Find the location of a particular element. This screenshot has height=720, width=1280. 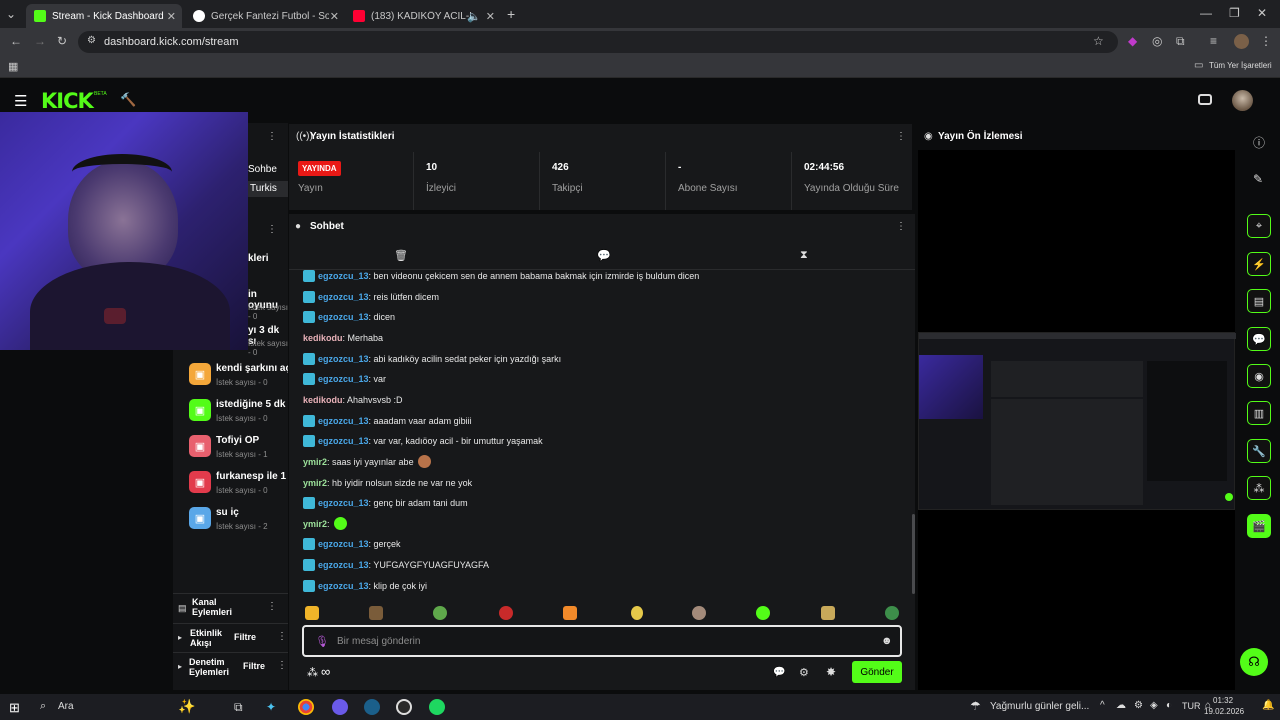

reward-item: ▣ kendi şarkını aç İstek sayısı - 0 is located at coordinates (239, 378).